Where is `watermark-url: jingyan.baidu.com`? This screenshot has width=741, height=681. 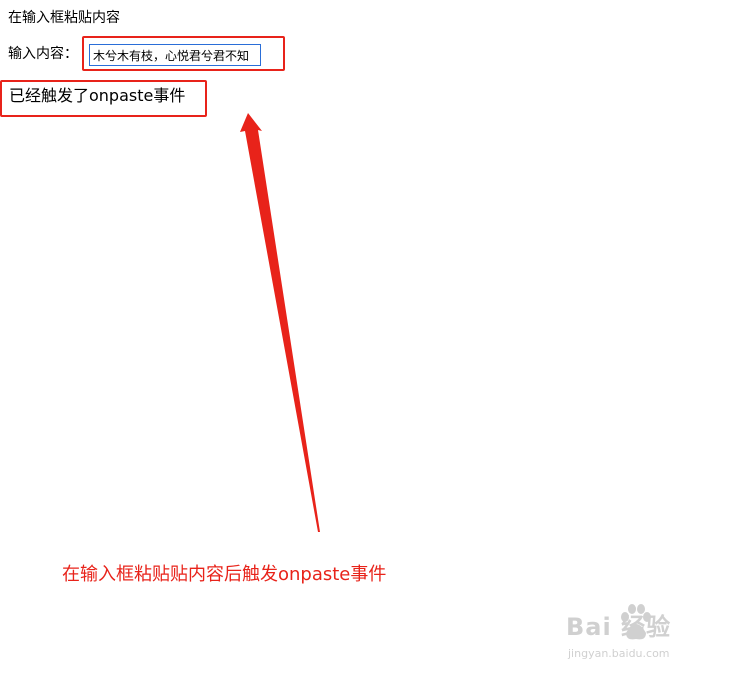
watermark-url: jingyan.baidu.com is located at coordinates (619, 653).